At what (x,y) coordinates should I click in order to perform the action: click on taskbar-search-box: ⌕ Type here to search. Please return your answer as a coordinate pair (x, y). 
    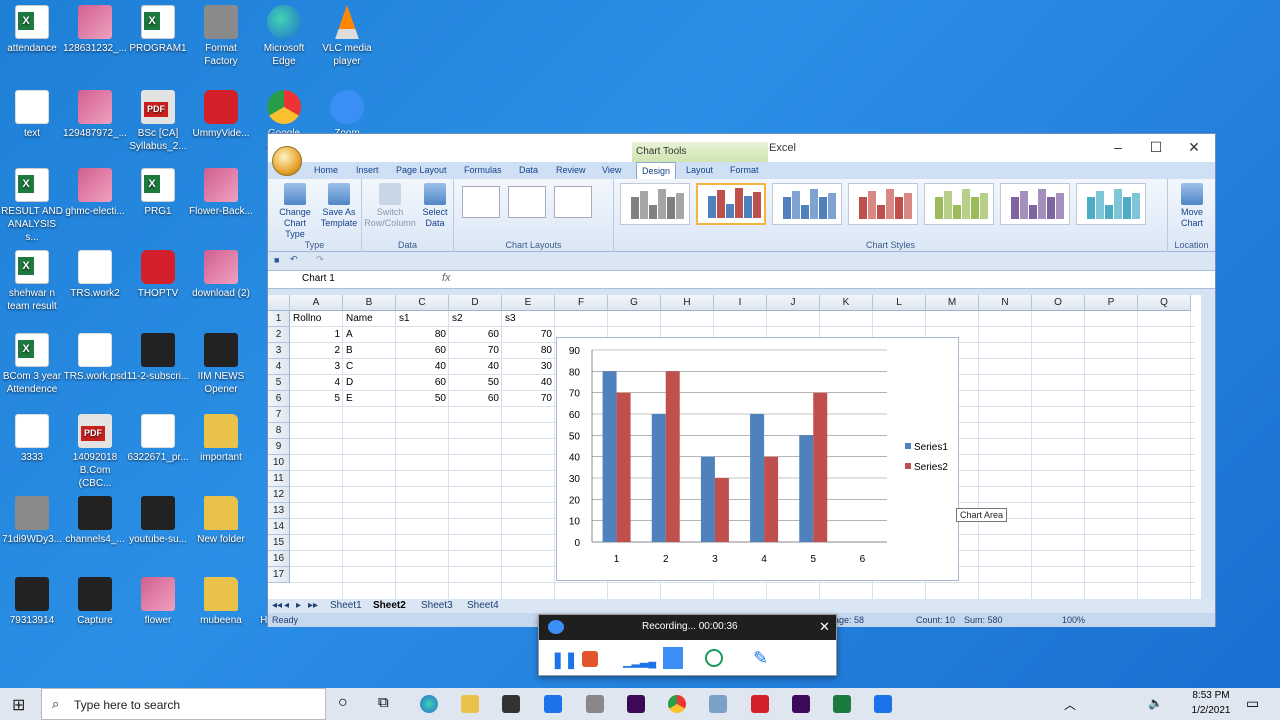
    Looking at the image, I should click on (183, 704).